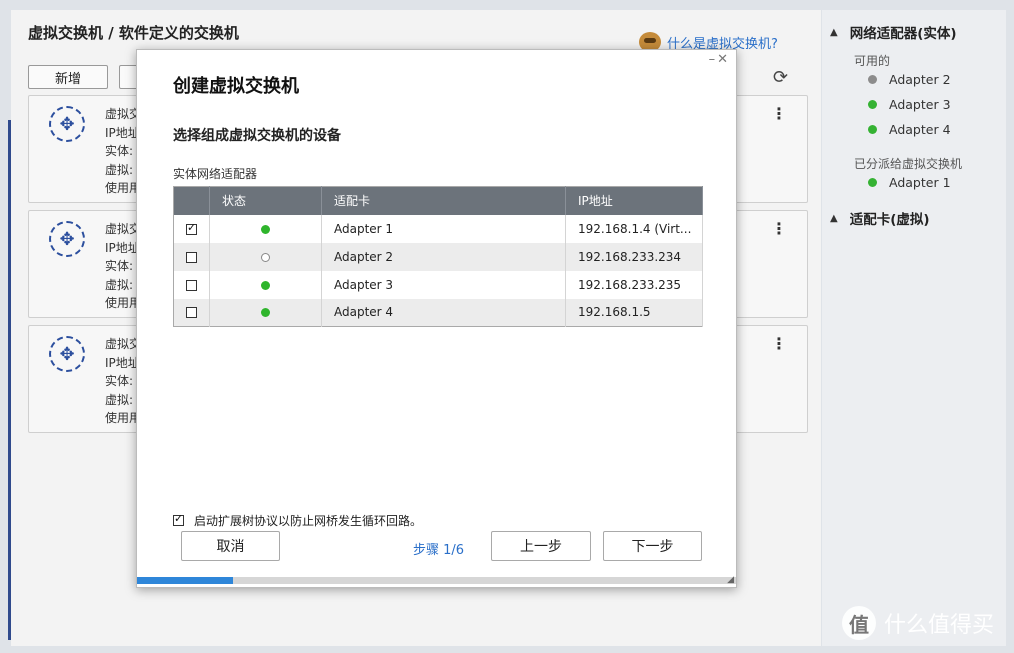 The width and height of the screenshot is (1014, 653). I want to click on adapter-cell: Adapter 3, so click(443, 284).